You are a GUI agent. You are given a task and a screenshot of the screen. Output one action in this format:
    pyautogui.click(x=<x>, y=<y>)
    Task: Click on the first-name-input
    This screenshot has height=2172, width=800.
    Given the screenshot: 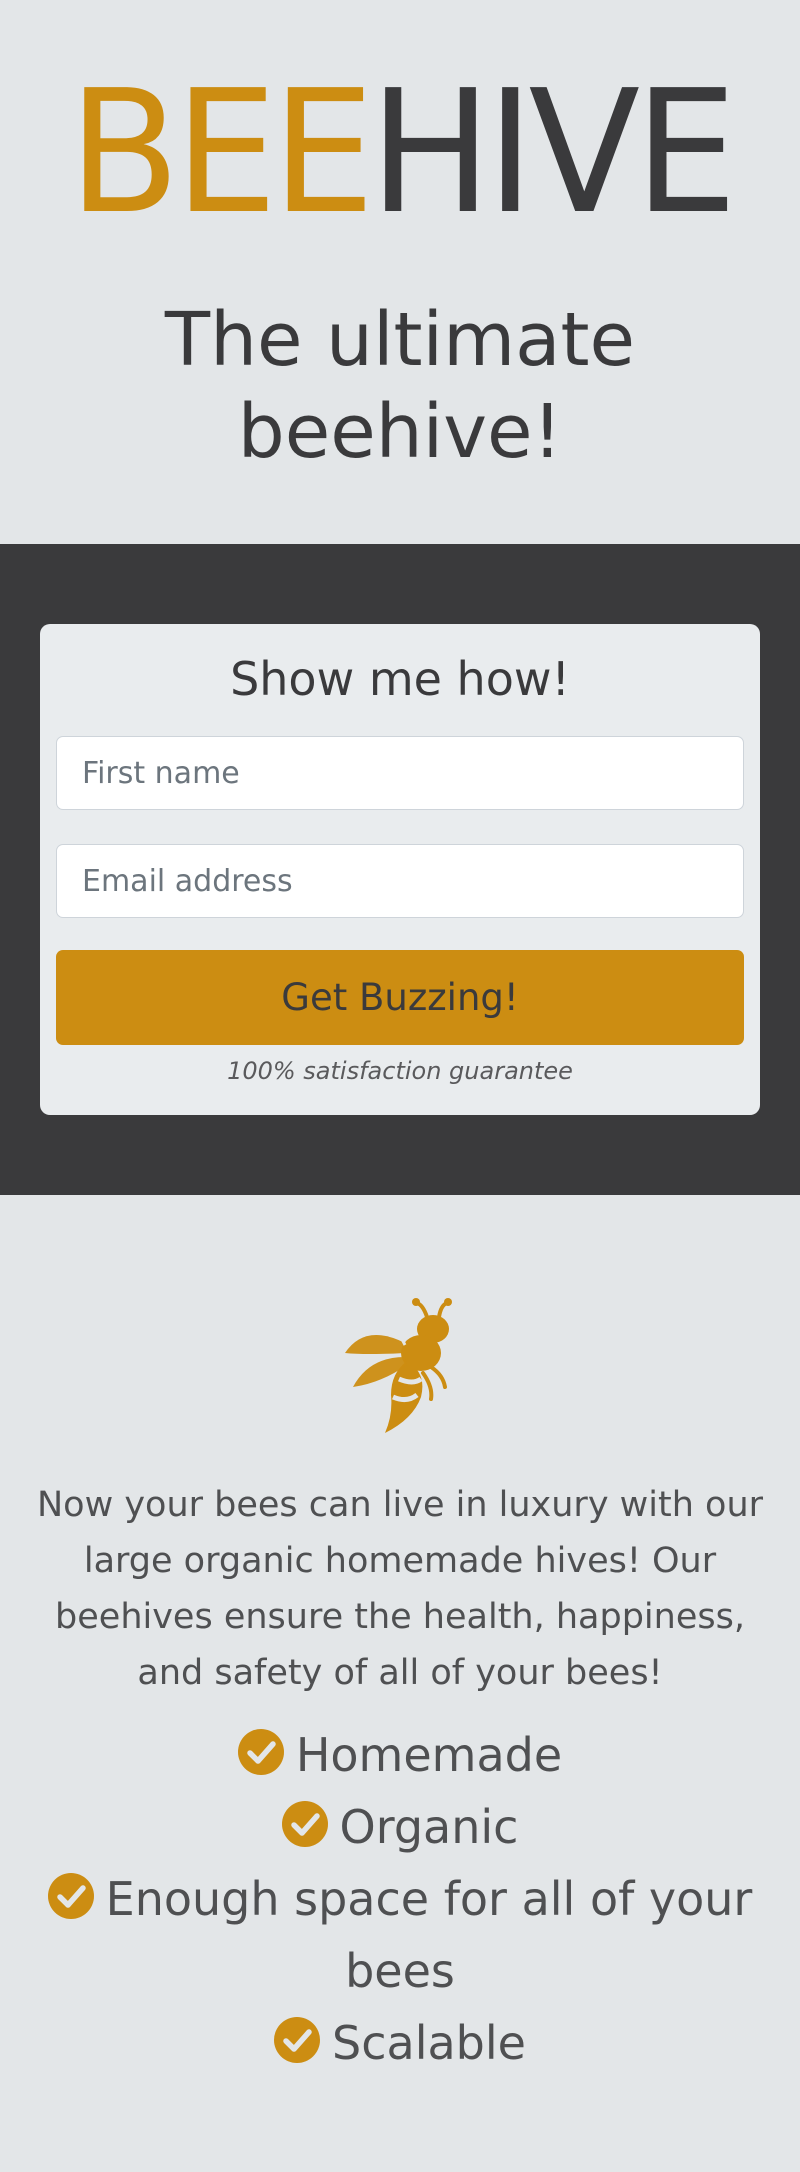 What is the action you would take?
    pyautogui.click(x=400, y=773)
    